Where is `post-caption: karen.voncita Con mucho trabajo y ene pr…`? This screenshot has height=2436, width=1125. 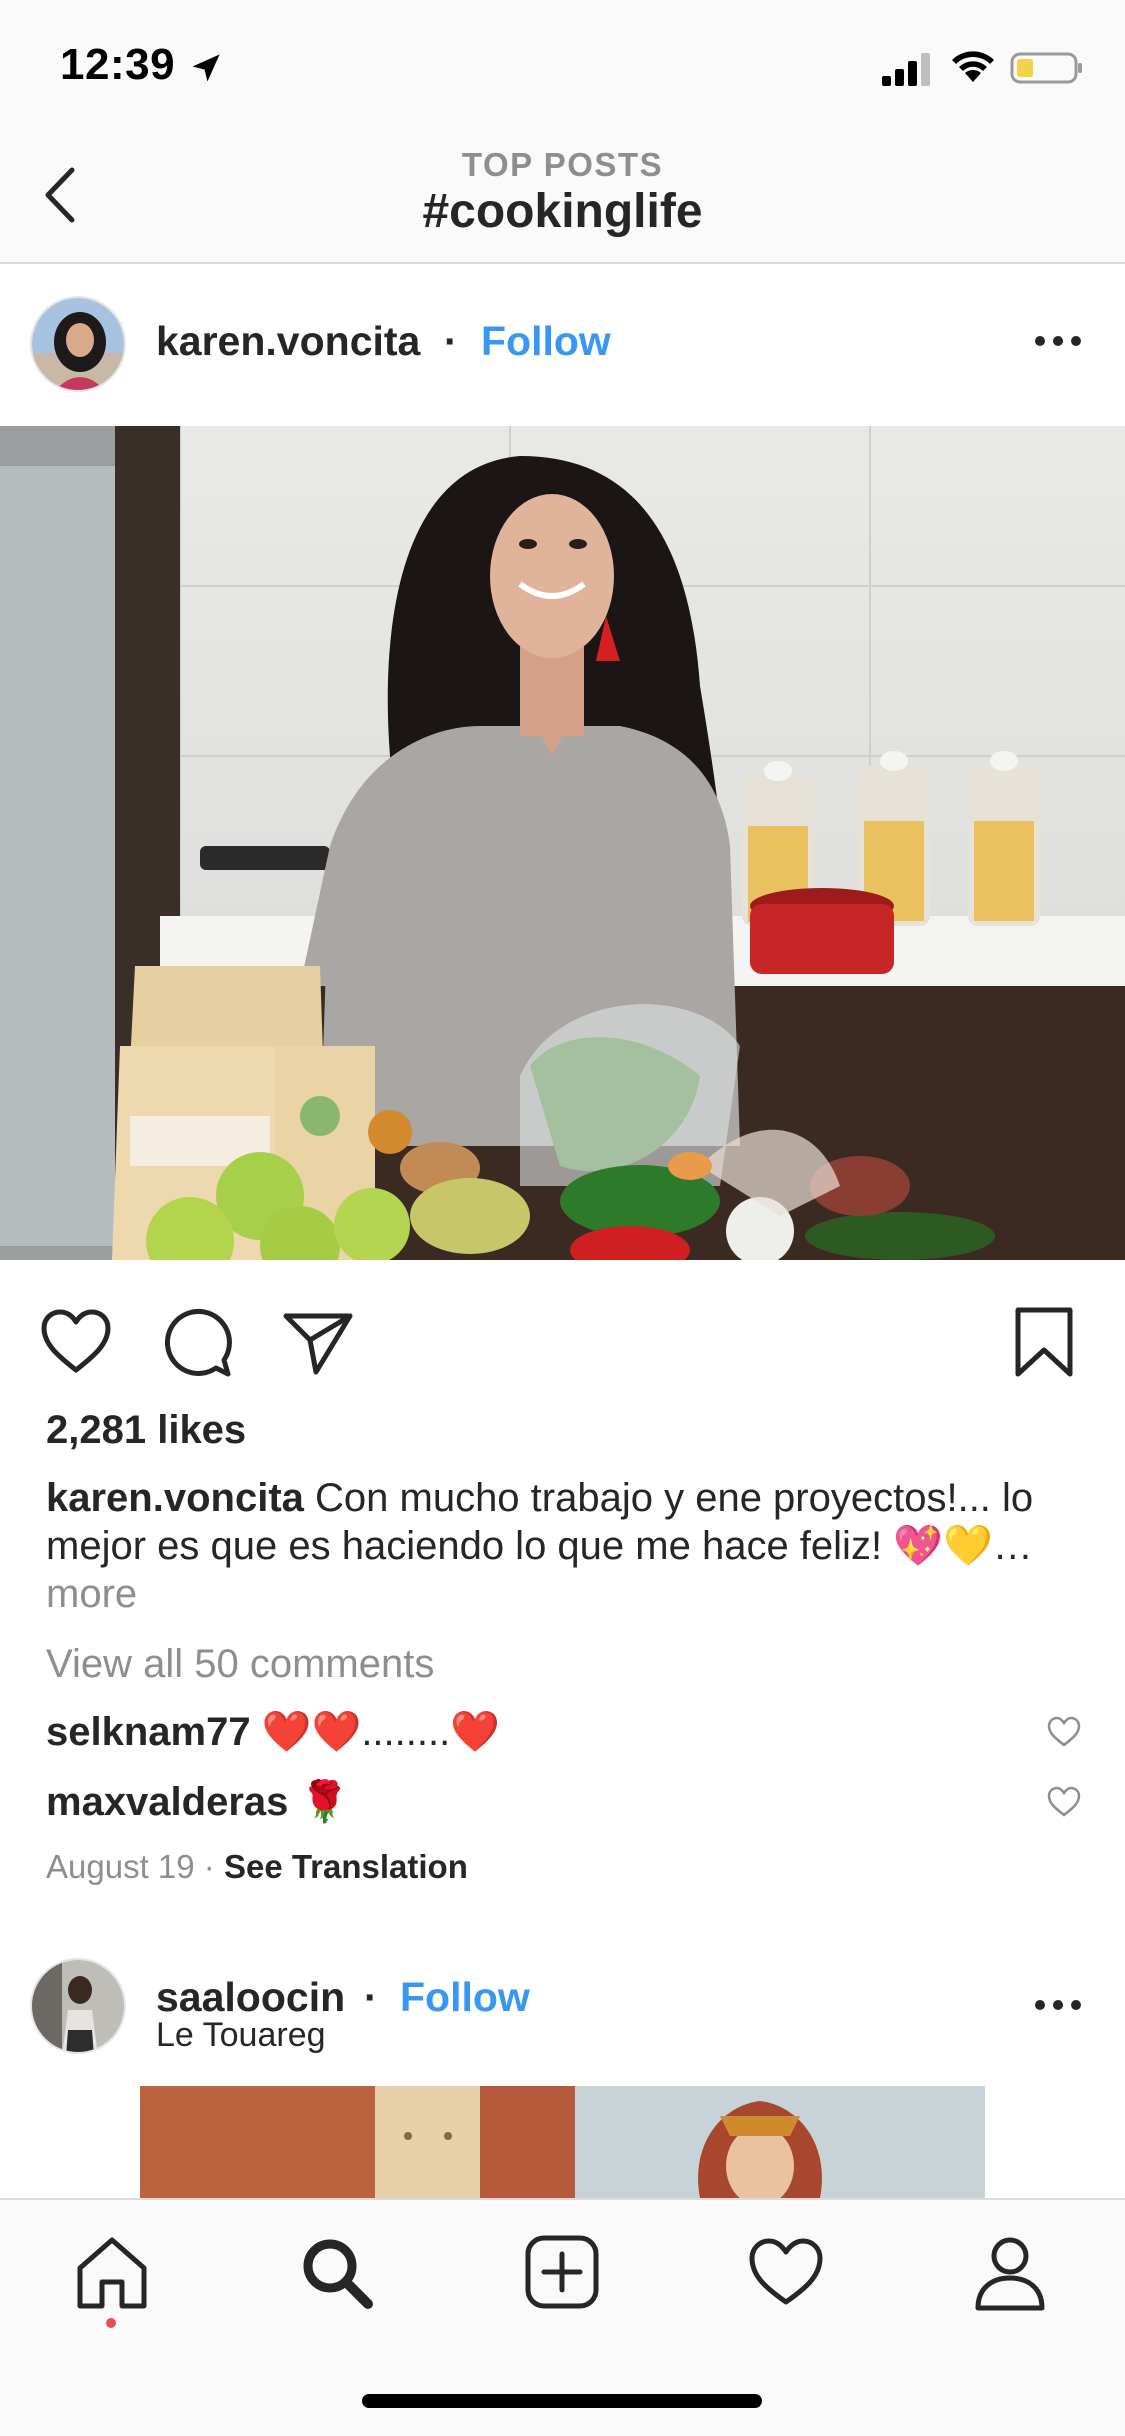
post-caption: karen.voncita Con mucho trabajo y ene pr… is located at coordinates (566, 1546).